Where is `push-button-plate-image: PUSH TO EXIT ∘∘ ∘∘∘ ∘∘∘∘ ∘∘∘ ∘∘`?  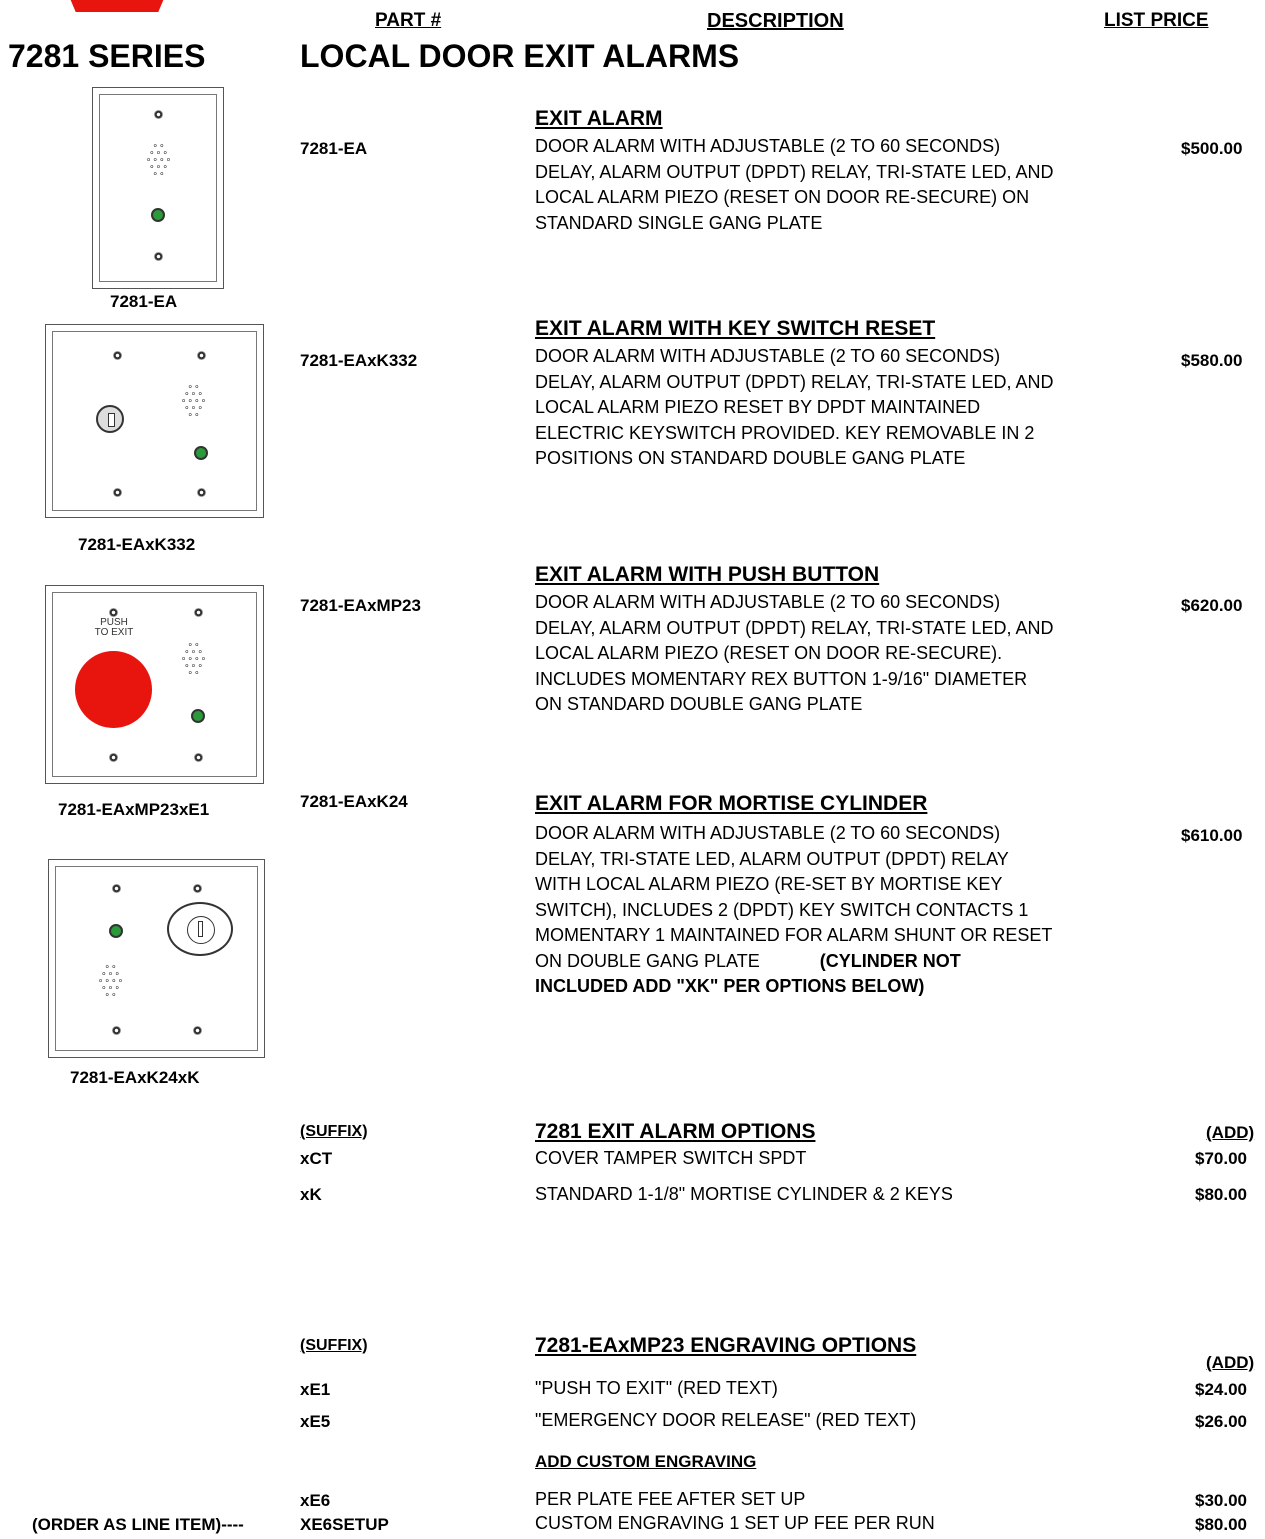 push-button-plate-image: PUSH TO EXIT ∘∘ ∘∘∘ ∘∘∘∘ ∘∘∘ ∘∘ is located at coordinates (154, 684).